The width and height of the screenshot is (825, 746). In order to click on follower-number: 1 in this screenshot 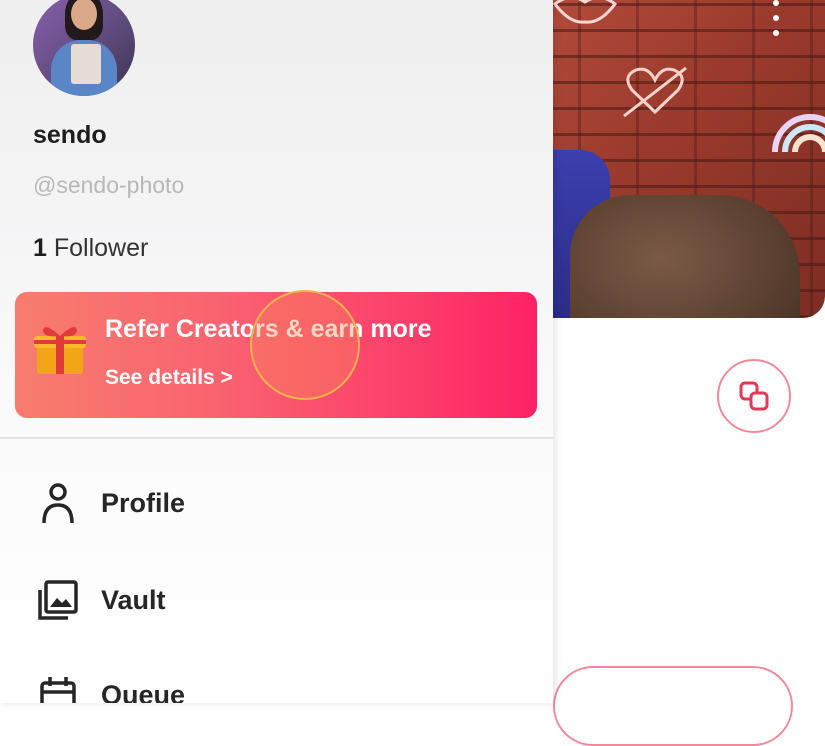, I will do `click(40, 248)`.